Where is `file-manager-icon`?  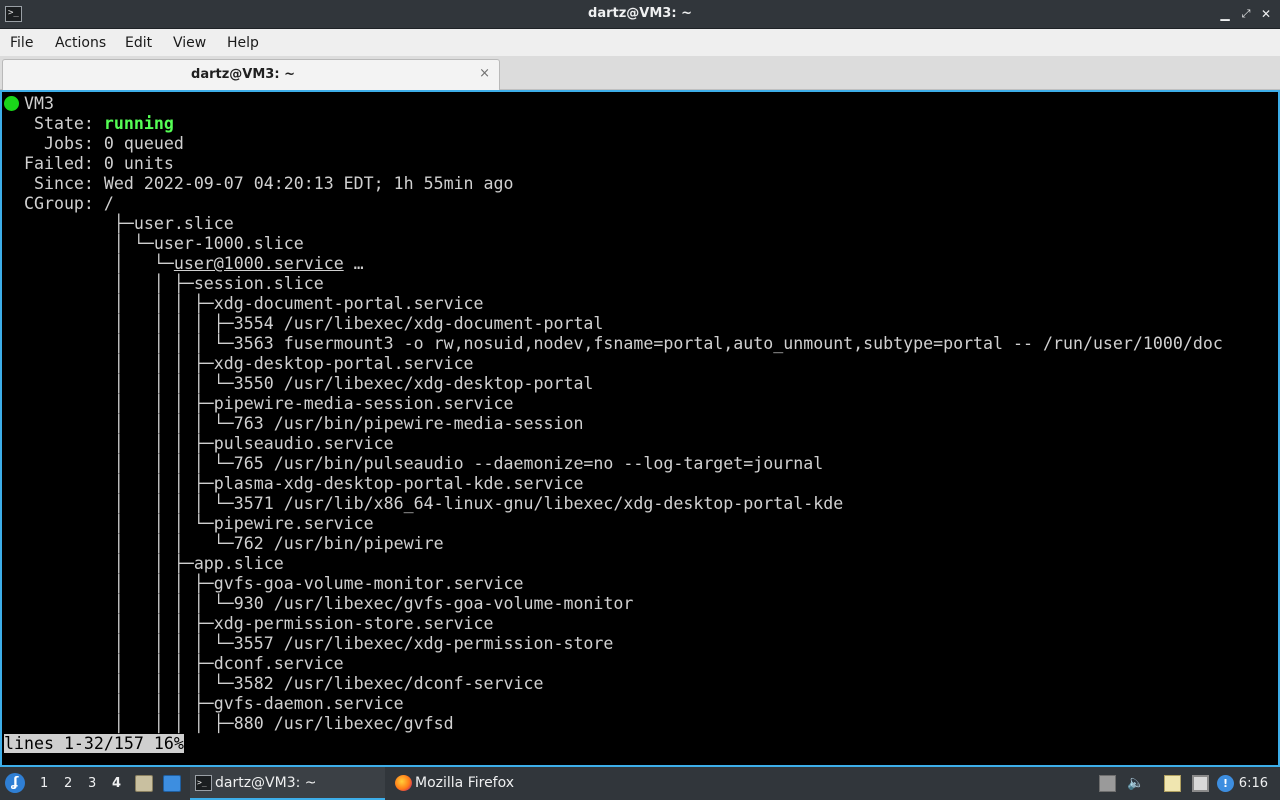
file-manager-icon is located at coordinates (144, 783).